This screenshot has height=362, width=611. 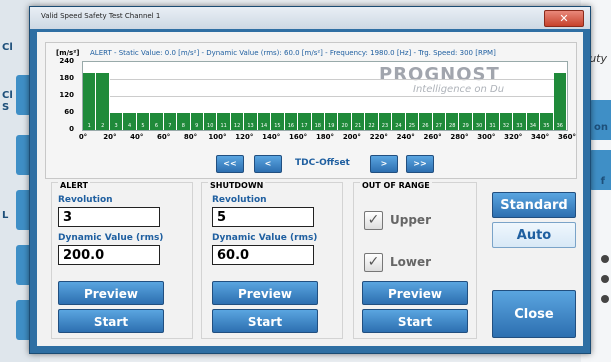 I want to click on y-tick-label: 60, so click(x=69, y=112).